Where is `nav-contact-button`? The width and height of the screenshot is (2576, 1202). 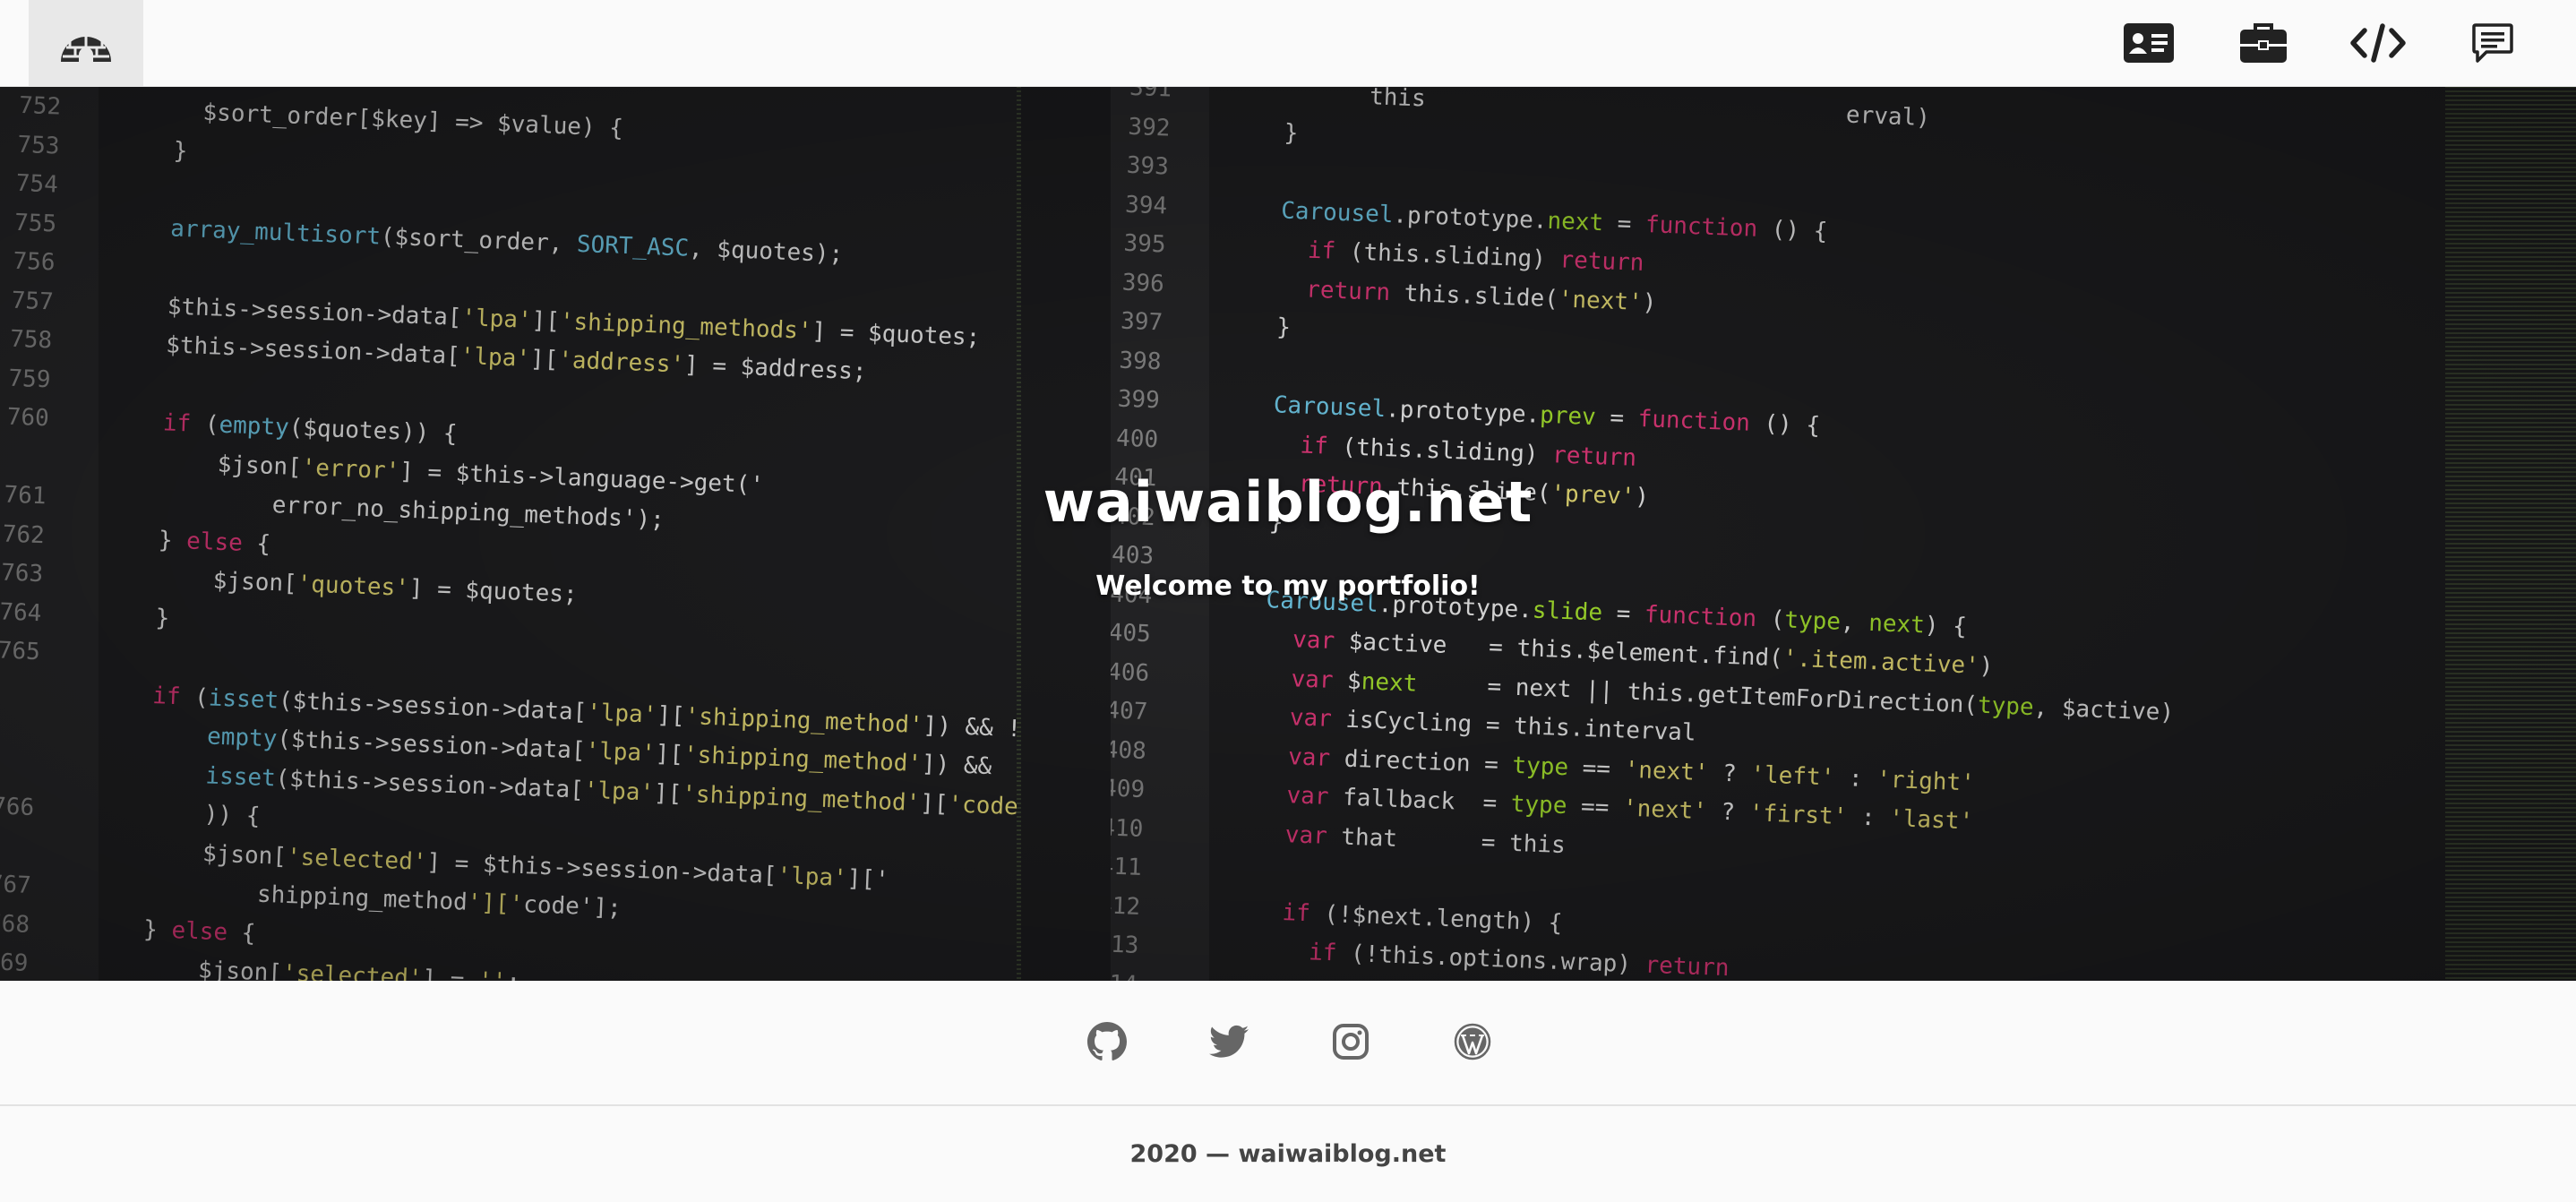
nav-contact-button is located at coordinates (2492, 43).